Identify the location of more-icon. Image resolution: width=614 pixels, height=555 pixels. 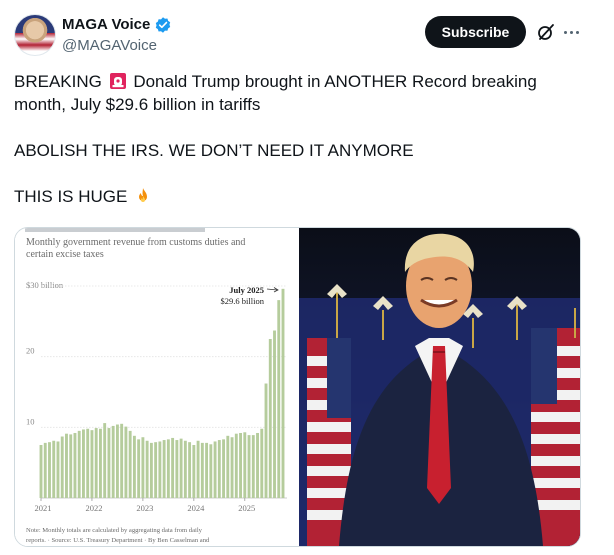
(571, 32).